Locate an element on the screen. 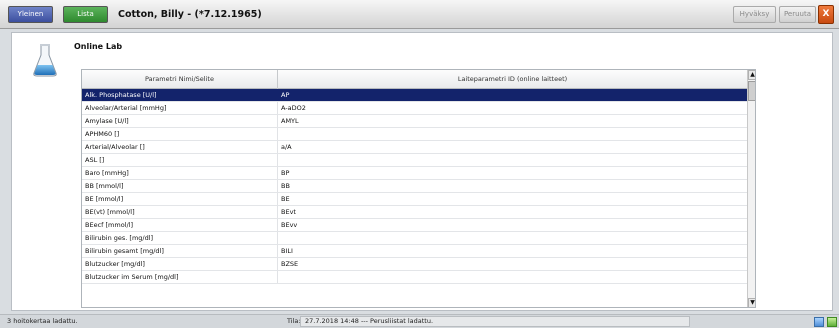 The image size is (839, 328). cell-device-id: BB is located at coordinates (512, 186).